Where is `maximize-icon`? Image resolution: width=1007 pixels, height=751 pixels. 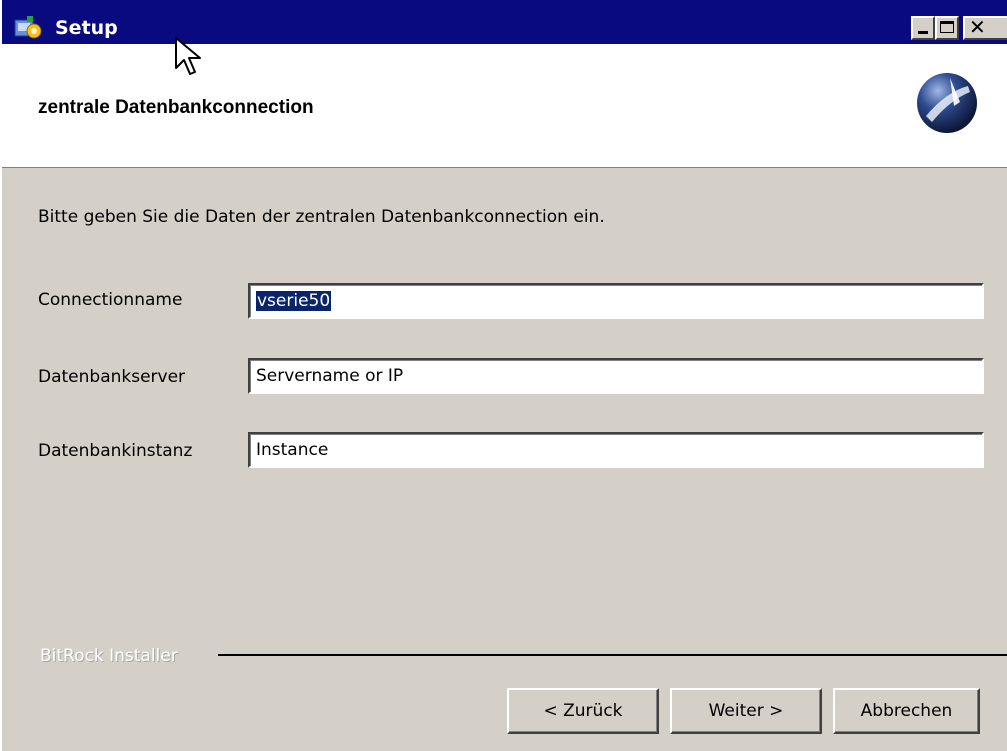
maximize-icon is located at coordinates (947, 27).